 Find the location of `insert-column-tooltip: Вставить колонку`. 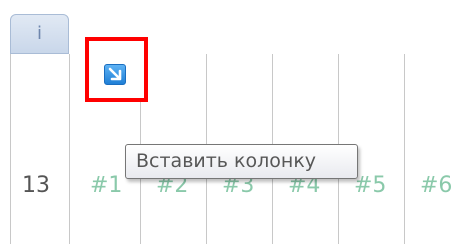

insert-column-tooltip: Вставить колонку is located at coordinates (241, 161).